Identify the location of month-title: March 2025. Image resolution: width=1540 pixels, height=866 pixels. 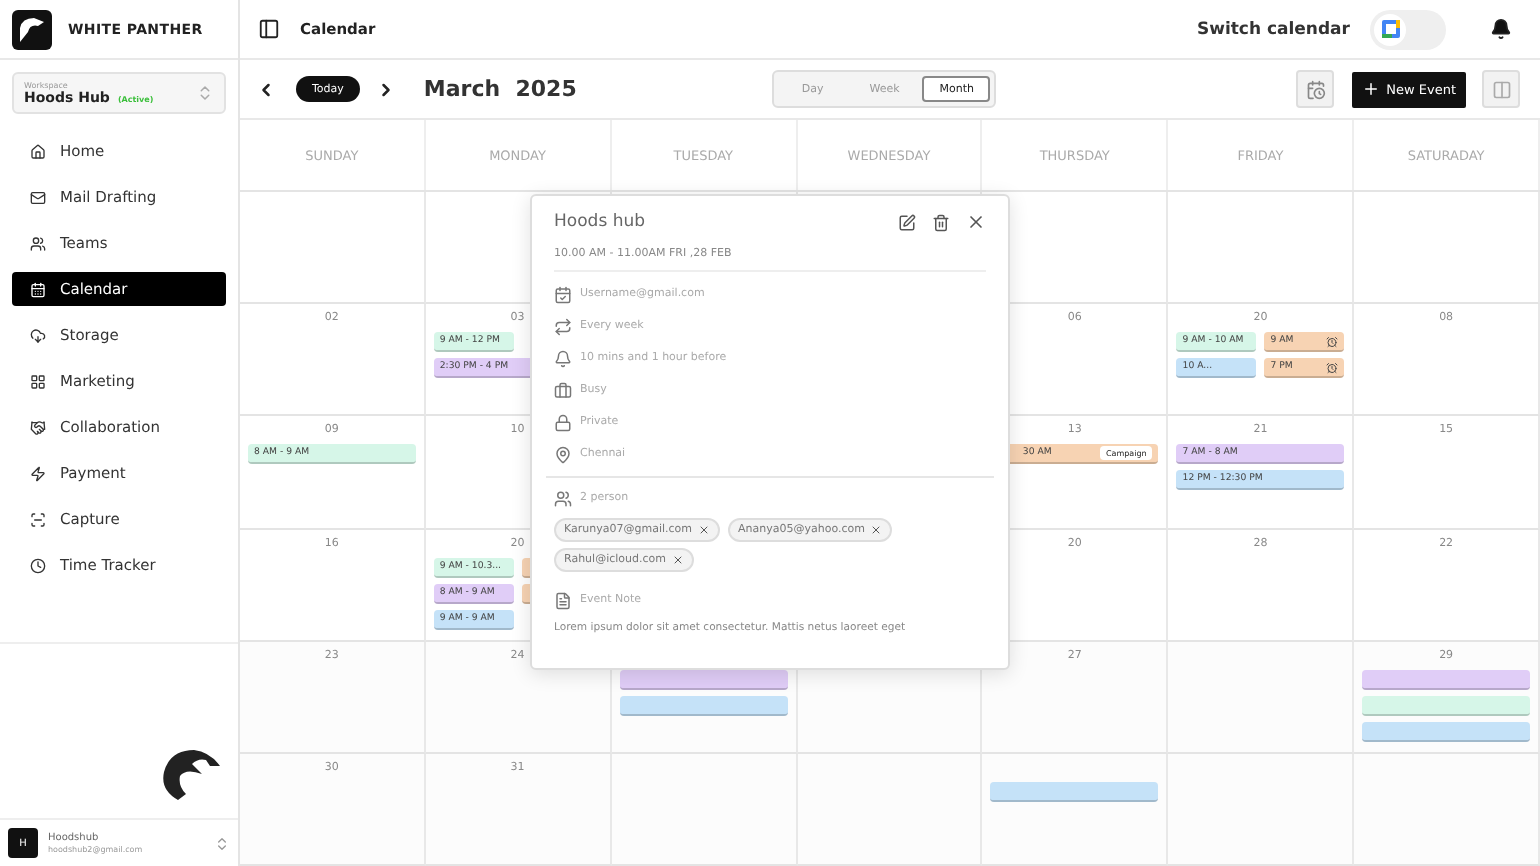
(500, 89).